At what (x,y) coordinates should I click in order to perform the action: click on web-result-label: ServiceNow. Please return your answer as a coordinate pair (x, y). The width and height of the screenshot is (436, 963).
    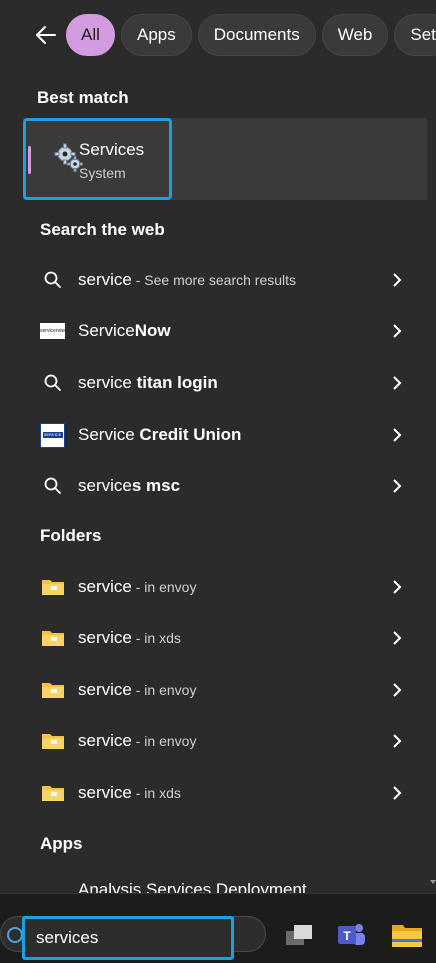
    Looking at the image, I should click on (124, 330).